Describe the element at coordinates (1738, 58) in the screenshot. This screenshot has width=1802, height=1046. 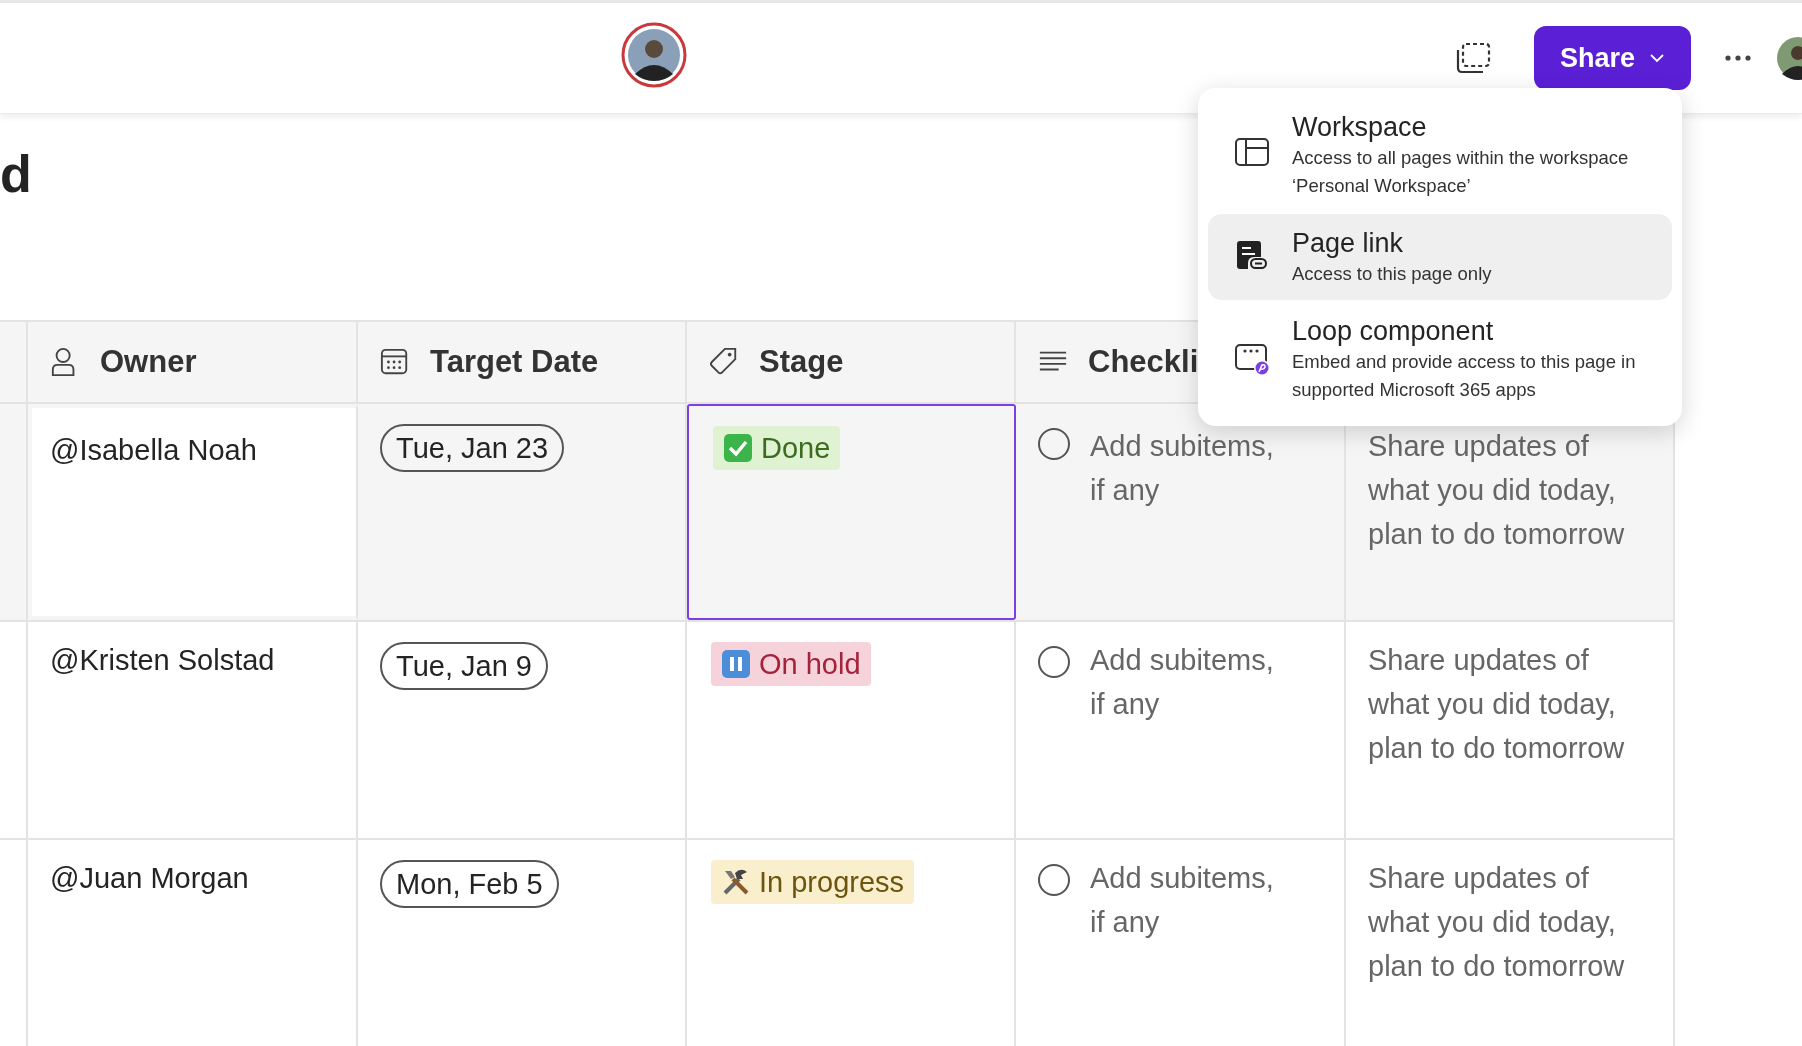
I see `more-icon` at that location.